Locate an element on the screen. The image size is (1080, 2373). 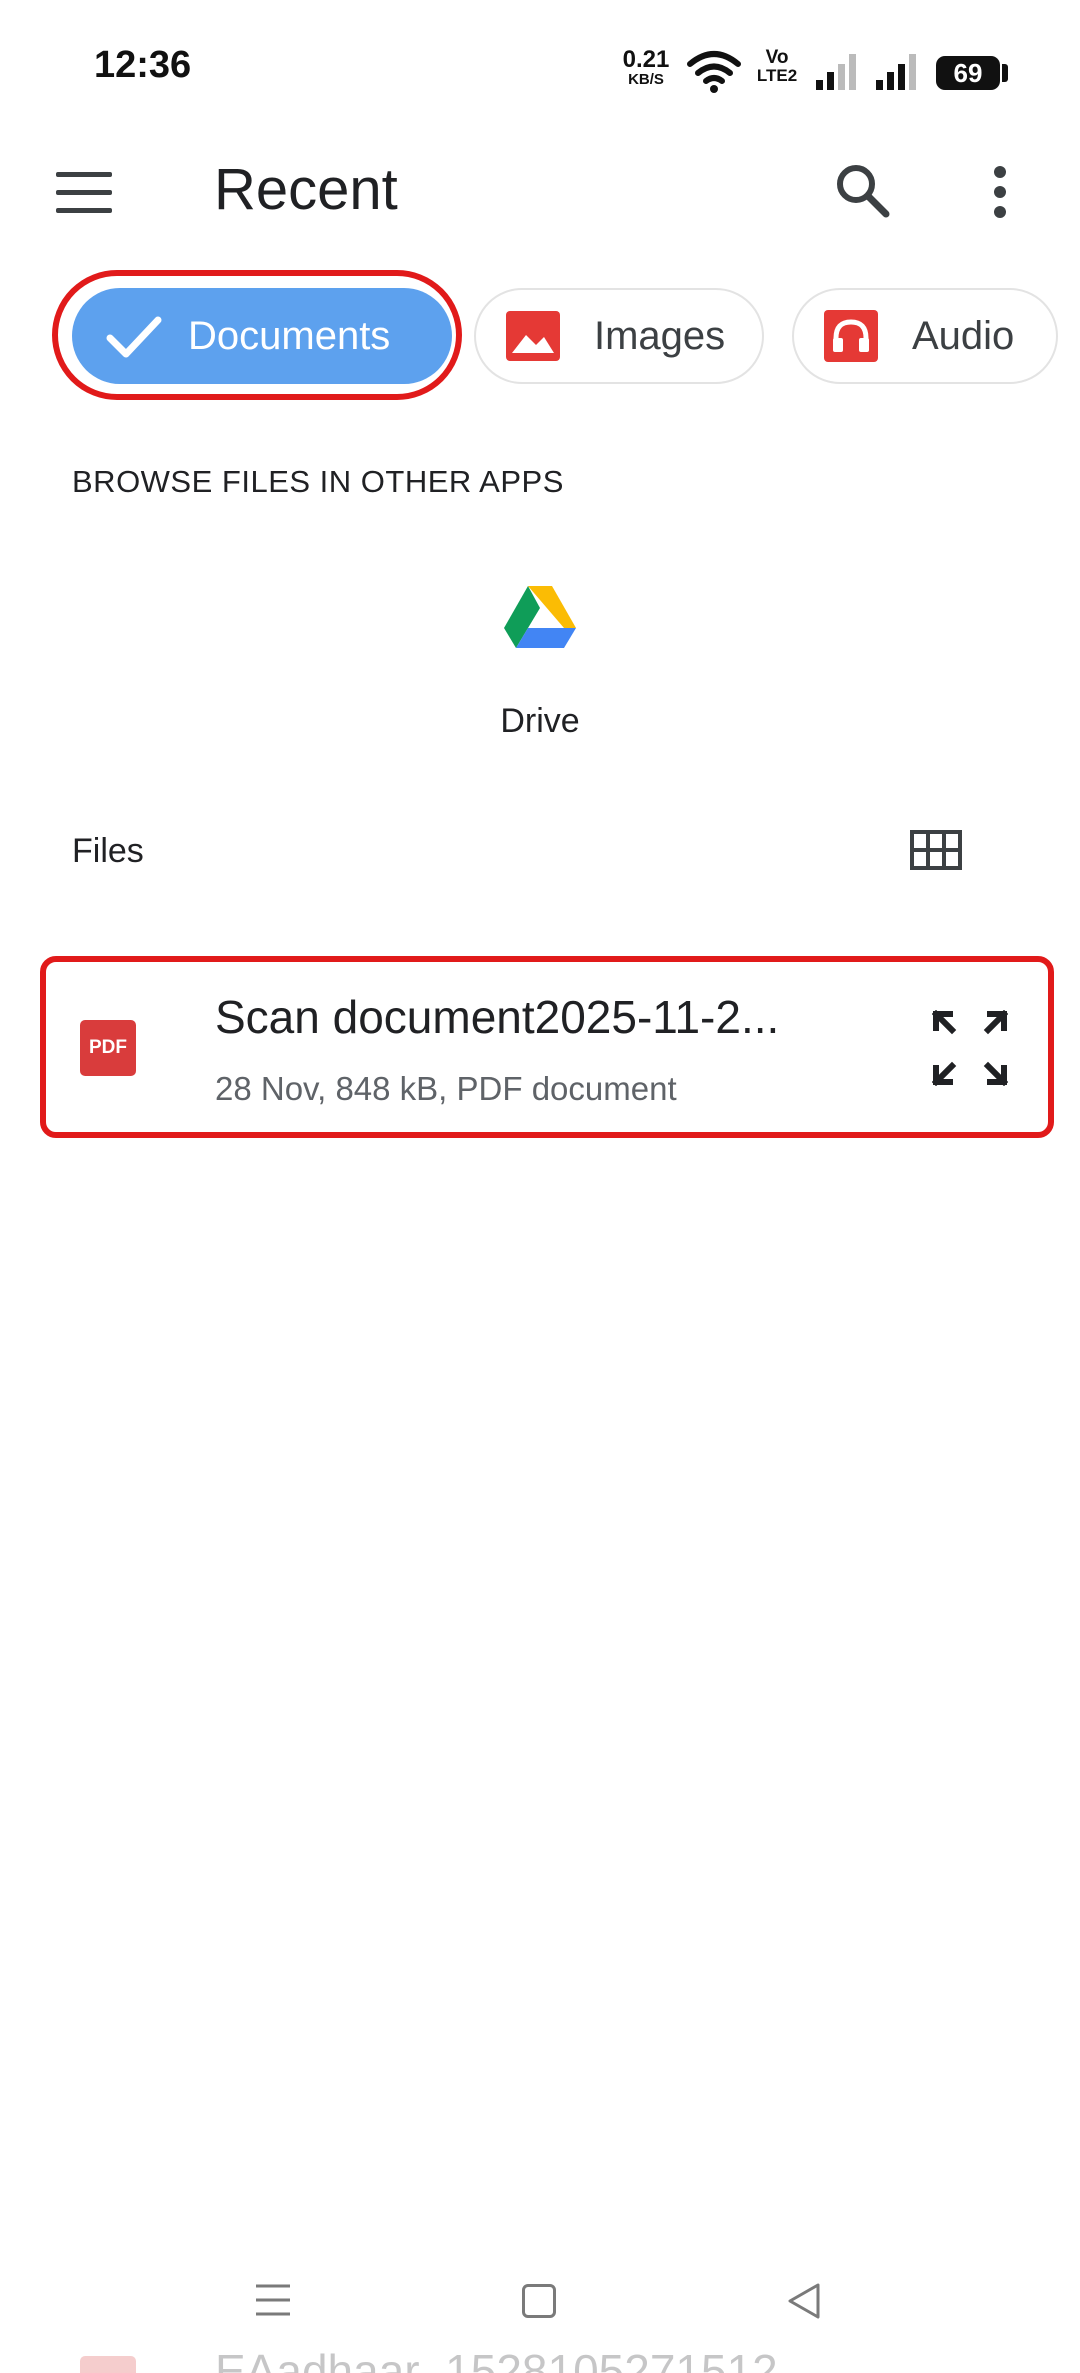
section-heading-files: Files is located at coordinates (108, 851).